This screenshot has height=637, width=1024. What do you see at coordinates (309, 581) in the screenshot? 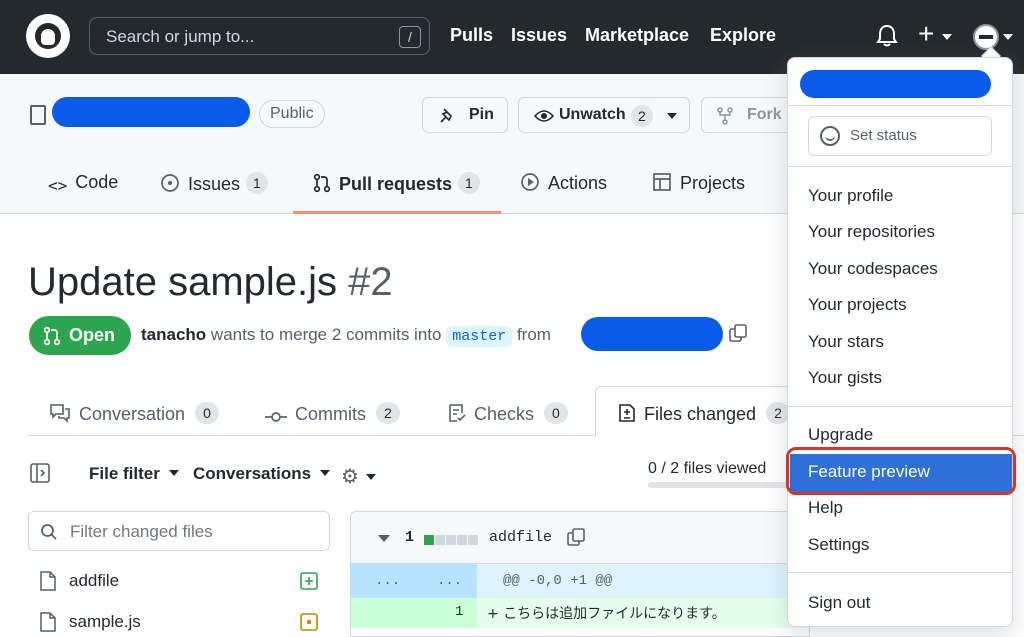
I see `file-added-icon` at bounding box center [309, 581].